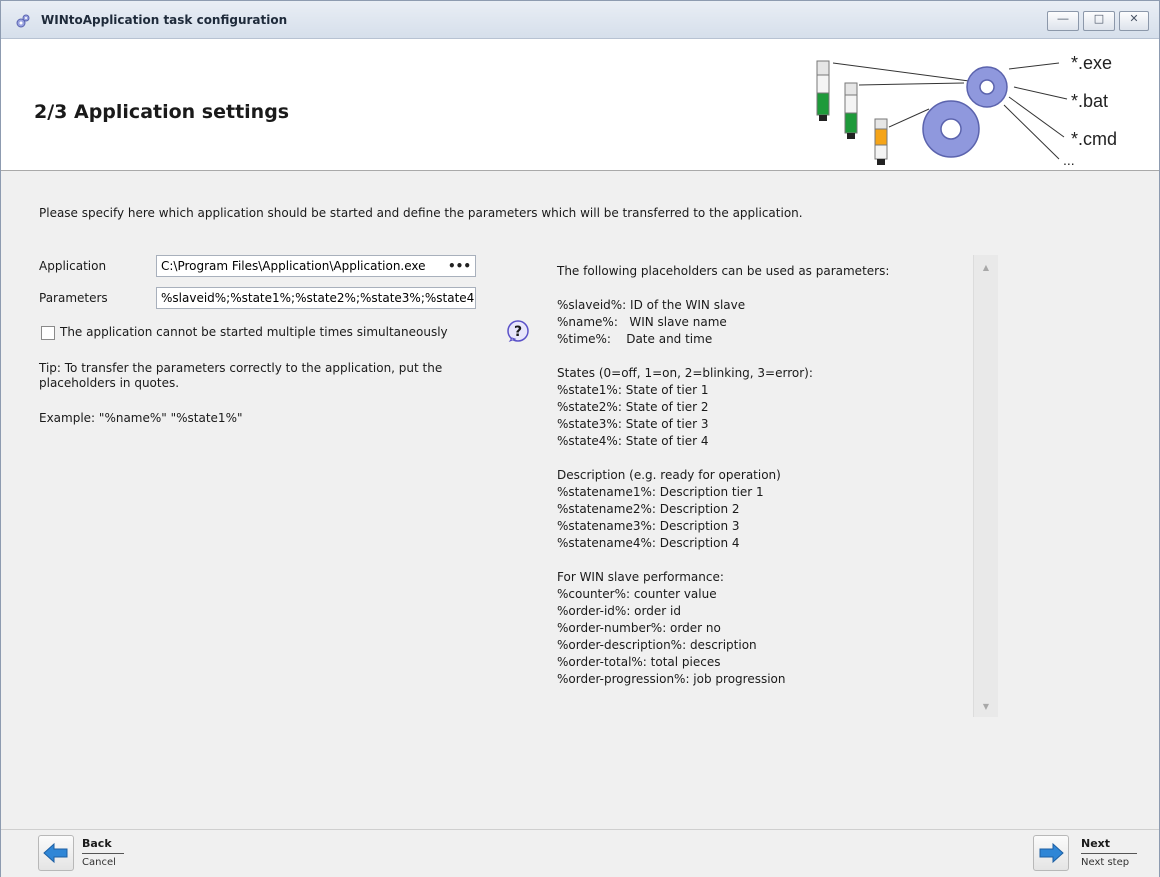 The height and width of the screenshot is (877, 1160). What do you see at coordinates (97, 843) in the screenshot?
I see `back-label: Back` at bounding box center [97, 843].